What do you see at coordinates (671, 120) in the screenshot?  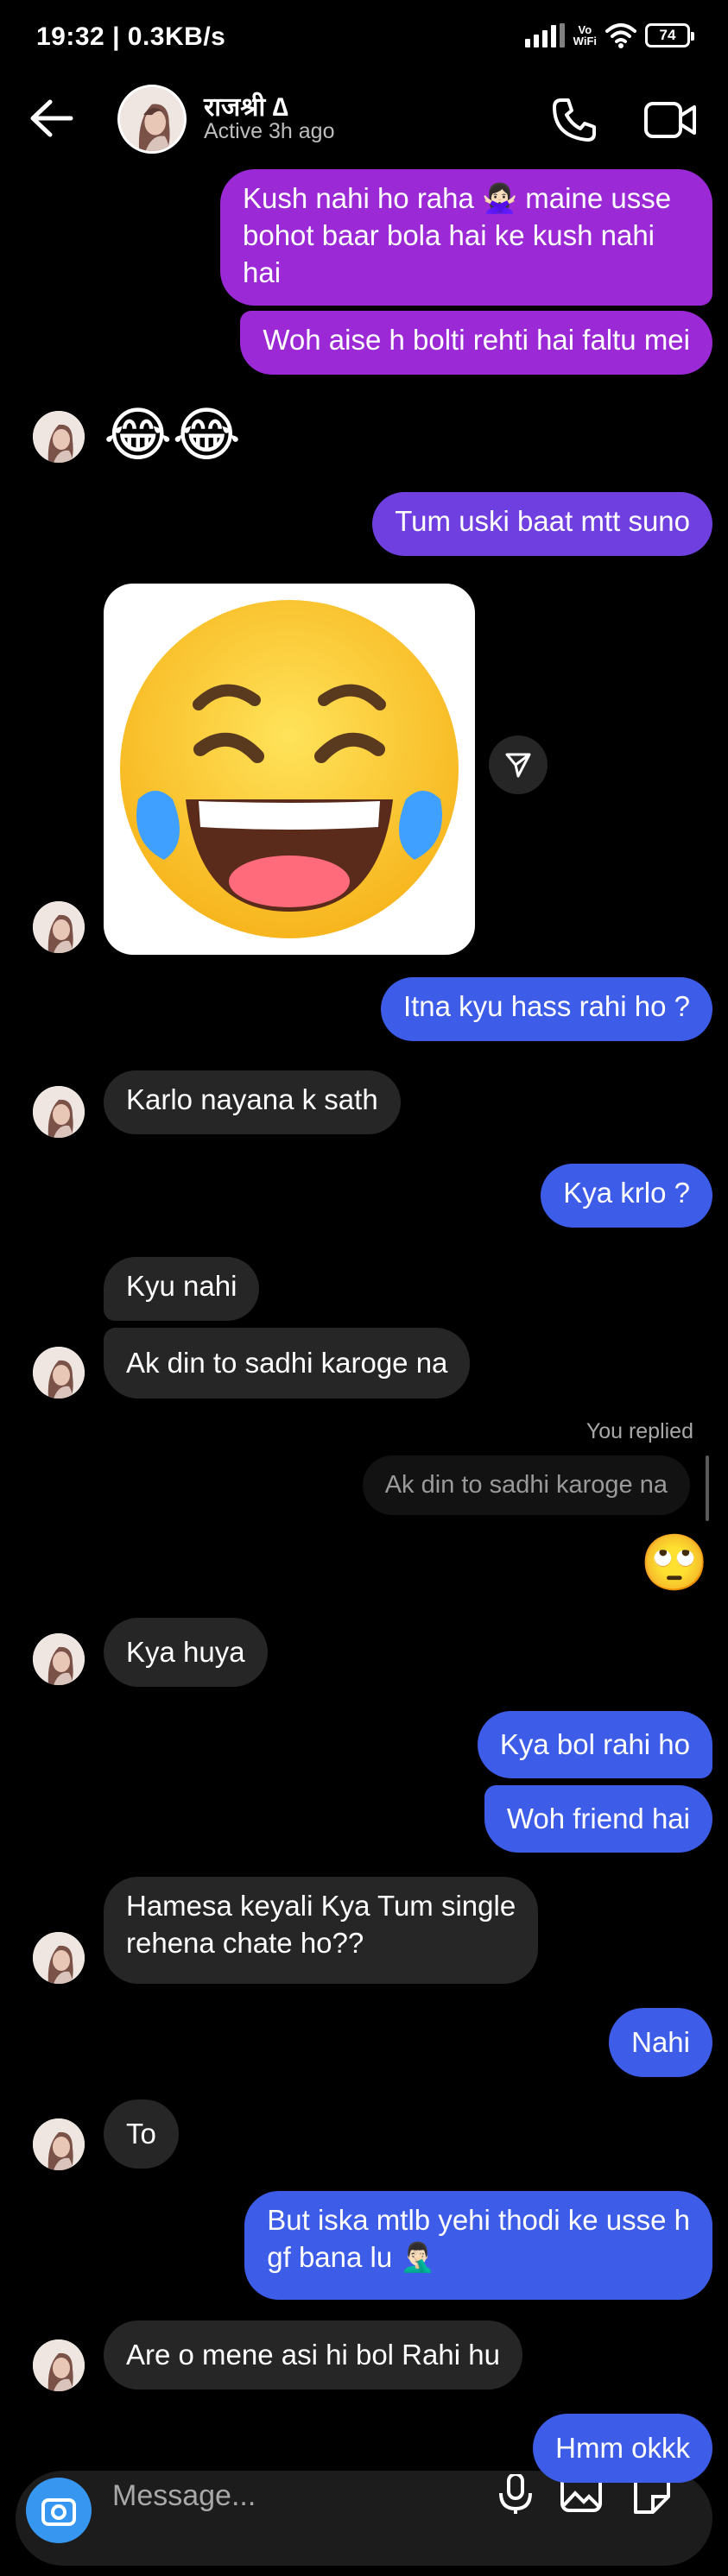 I see `video-call-icon` at bounding box center [671, 120].